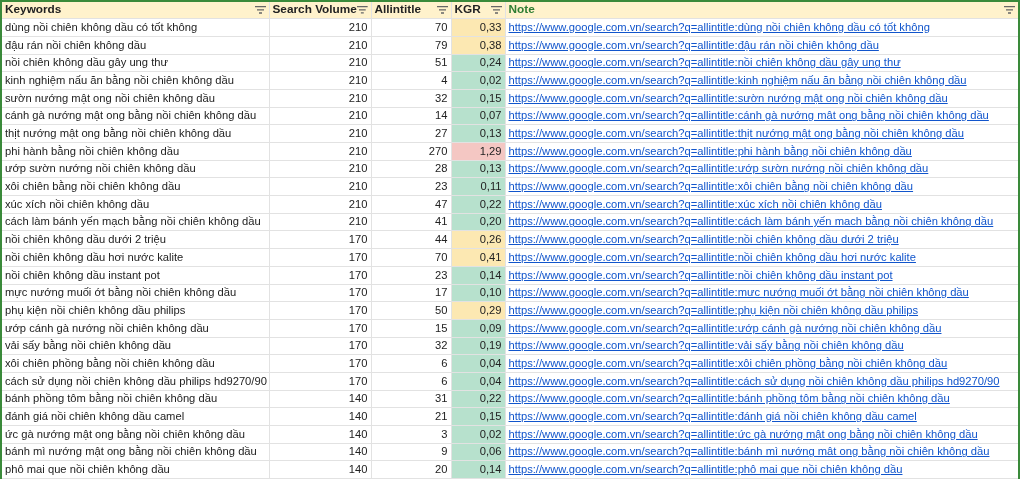  What do you see at coordinates (135, 151) in the screenshot?
I see `table-cell: phi hành bằng nồi chiên không dầu` at bounding box center [135, 151].